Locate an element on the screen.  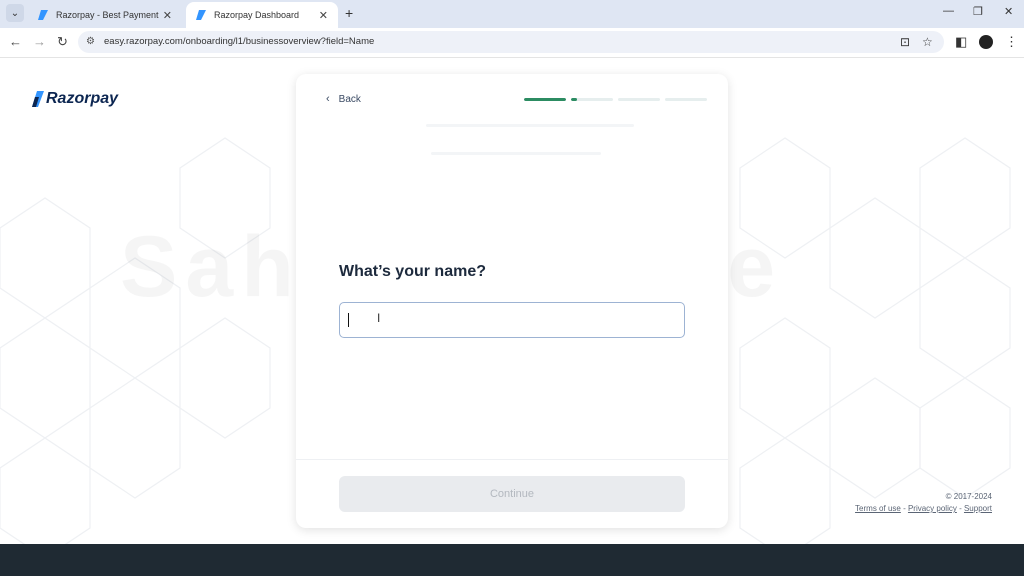
chevron-down-icon: ⌄ is located at coordinates (15, 13).